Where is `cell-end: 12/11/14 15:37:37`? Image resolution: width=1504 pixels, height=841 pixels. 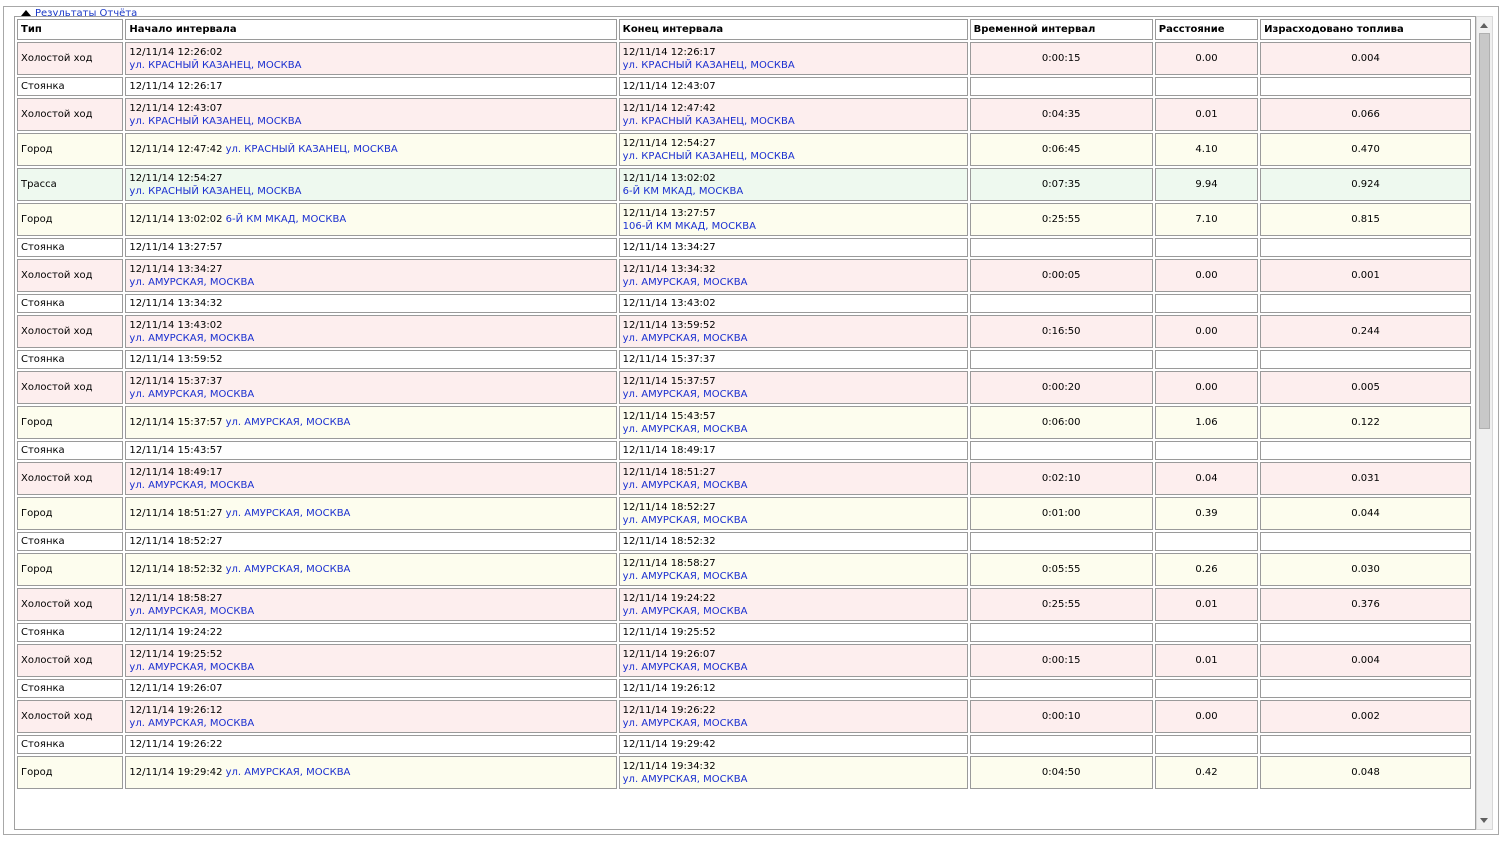
cell-end: 12/11/14 15:37:37 is located at coordinates (793, 359).